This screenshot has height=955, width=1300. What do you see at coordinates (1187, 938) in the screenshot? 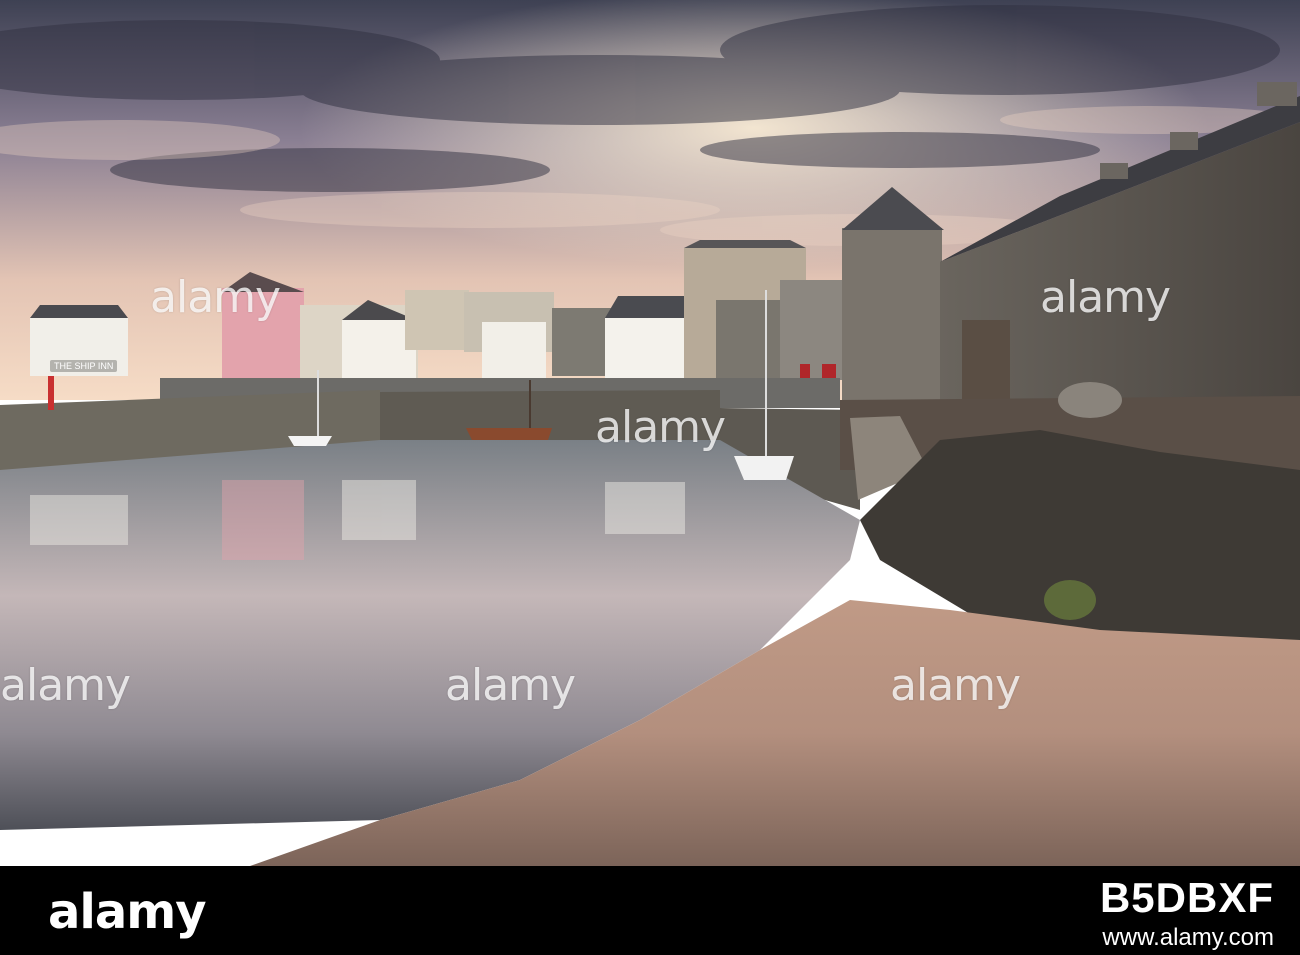
I see `alamy-url: www.alamy.com` at bounding box center [1187, 938].